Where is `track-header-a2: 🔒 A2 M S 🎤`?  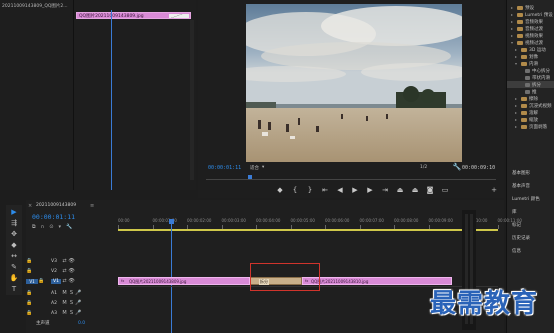
track-header-a2: 🔒 A2 M S 🎤 is located at coordinates (70, 303).